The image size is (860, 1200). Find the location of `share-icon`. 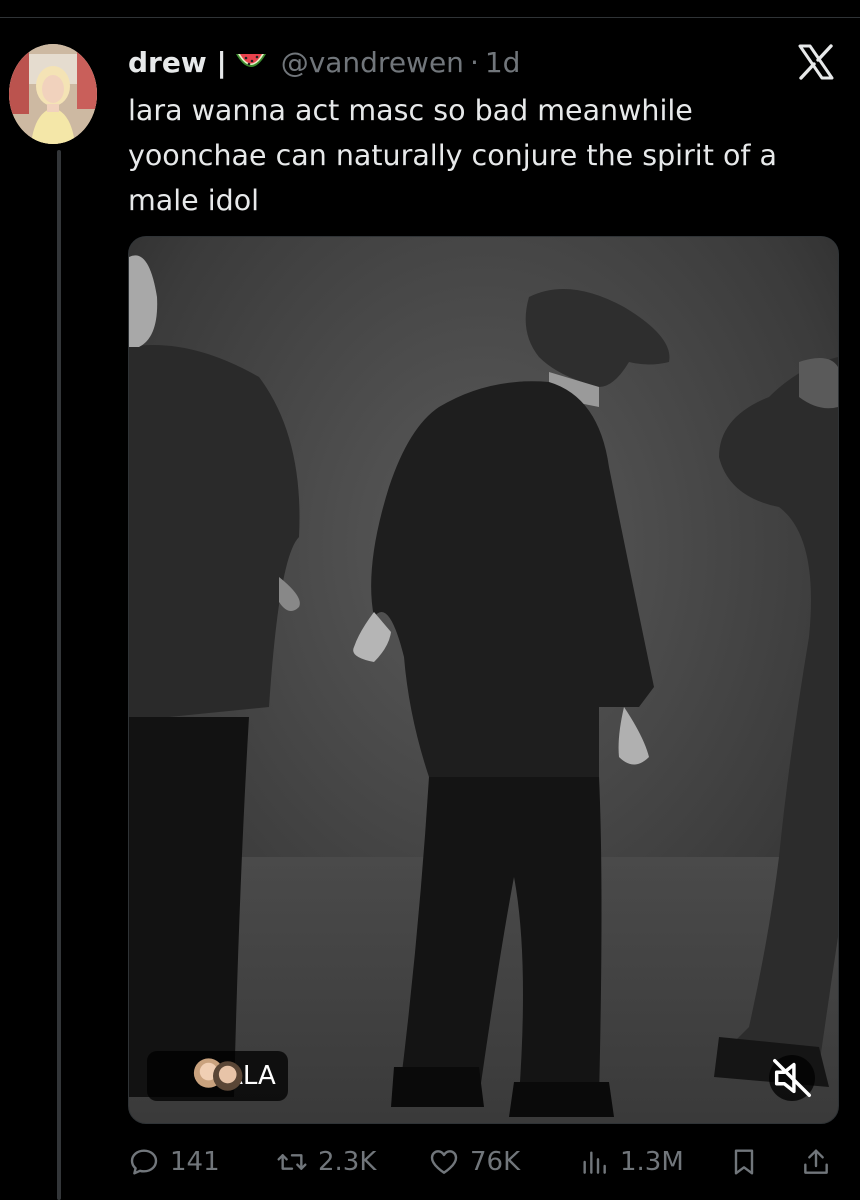

share-icon is located at coordinates (816, 1161).